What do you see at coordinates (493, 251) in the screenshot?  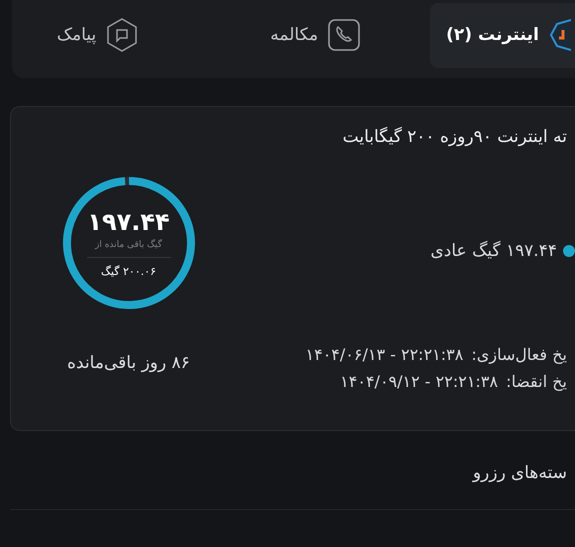 I see `legend-label: ۱۹۷.۴۴ گیگ عادی` at bounding box center [493, 251].